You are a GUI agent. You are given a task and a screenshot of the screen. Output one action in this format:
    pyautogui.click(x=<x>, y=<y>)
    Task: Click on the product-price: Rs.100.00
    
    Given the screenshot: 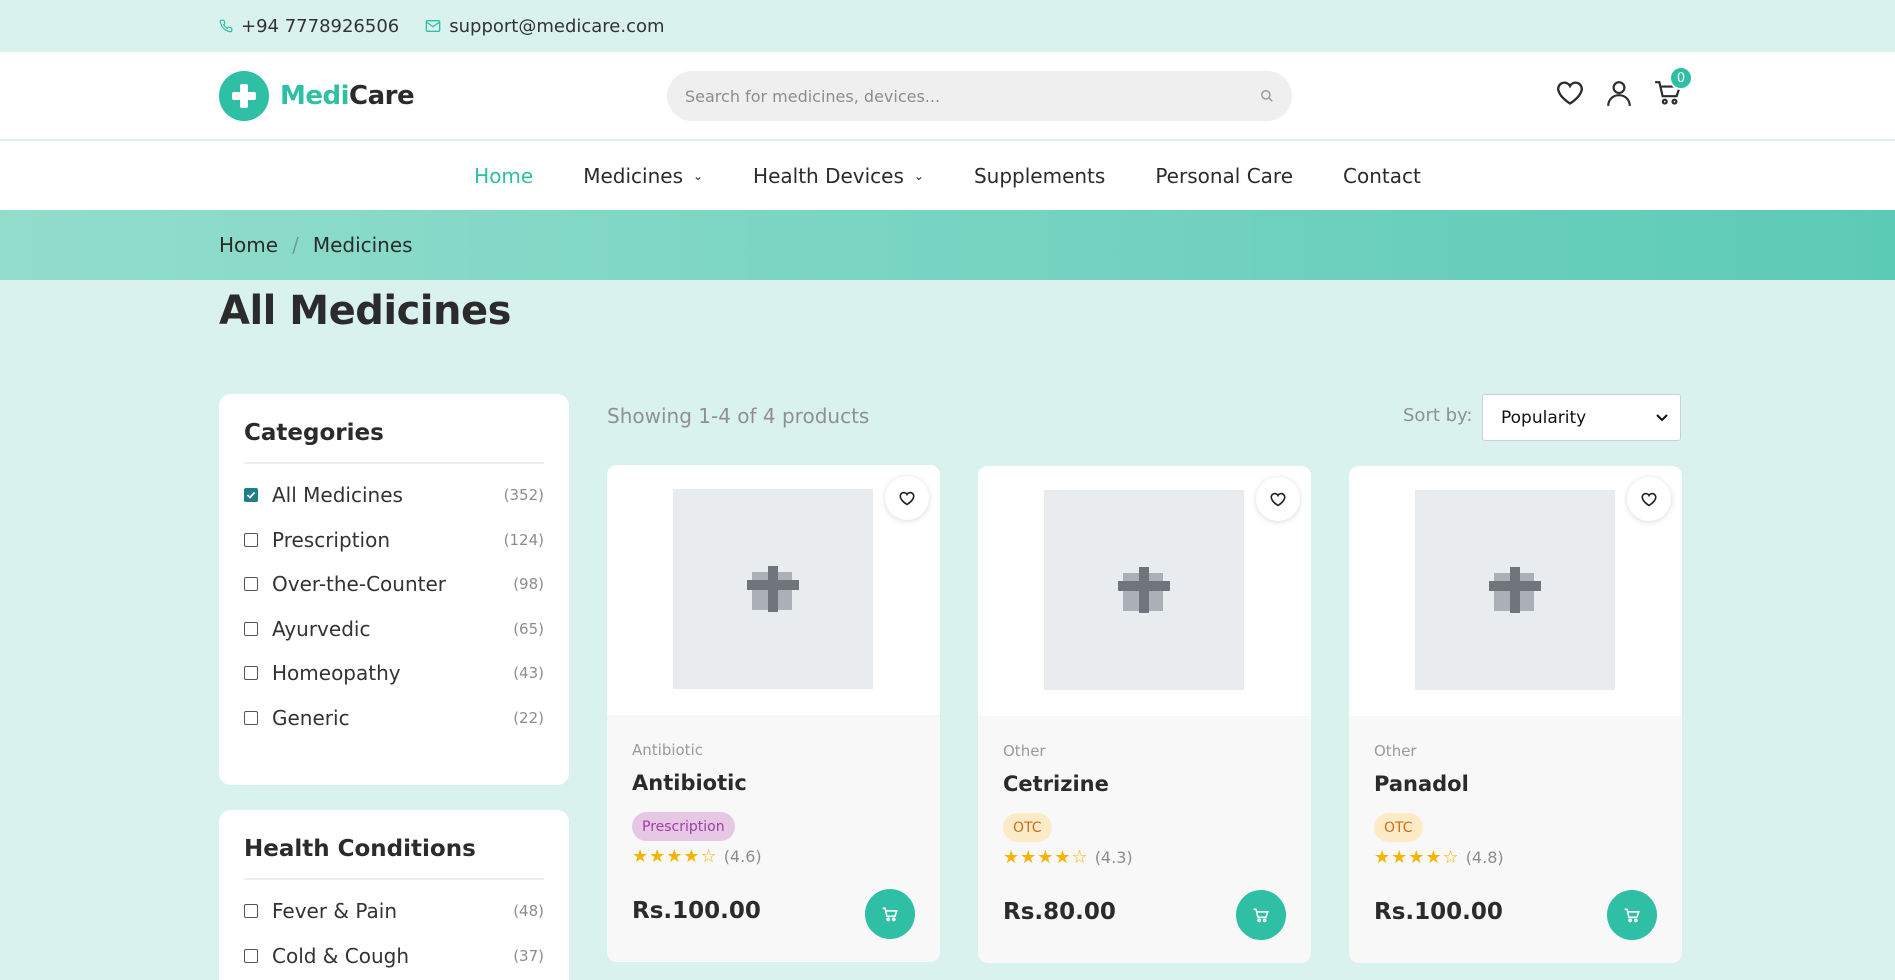 What is the action you would take?
    pyautogui.click(x=696, y=911)
    